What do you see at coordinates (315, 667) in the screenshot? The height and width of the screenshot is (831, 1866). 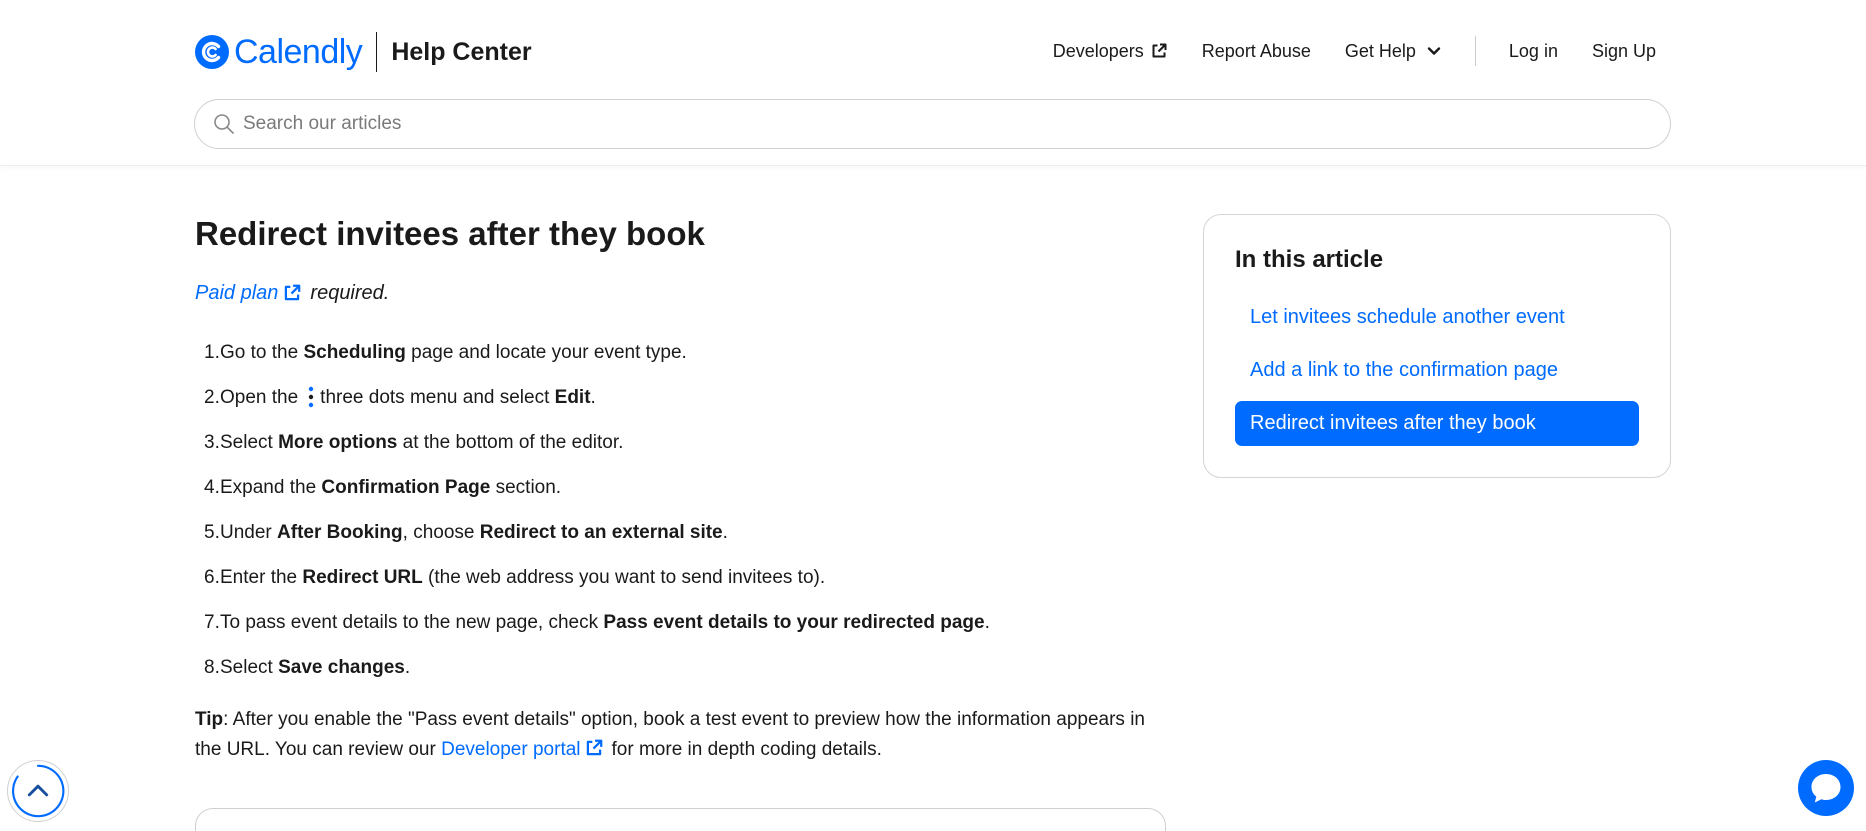 I see `step-text: Select Save changes.` at bounding box center [315, 667].